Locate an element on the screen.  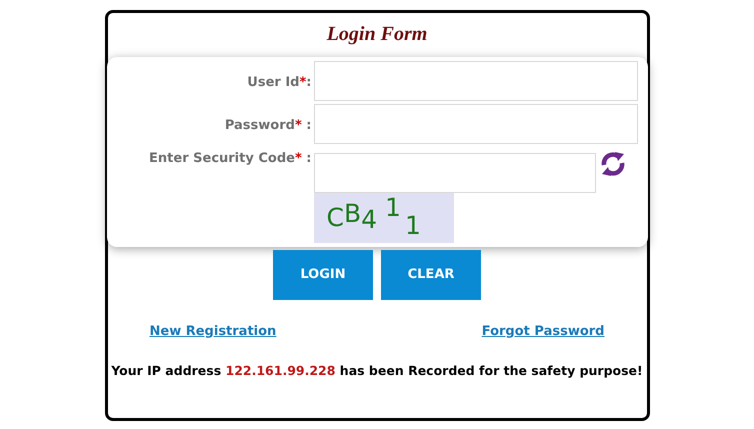
field-label: User Id*: is located at coordinates (279, 83).